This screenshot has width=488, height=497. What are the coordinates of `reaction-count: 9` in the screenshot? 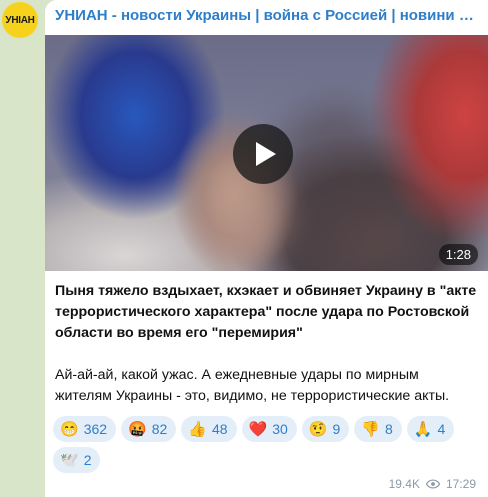 It's located at (336, 429).